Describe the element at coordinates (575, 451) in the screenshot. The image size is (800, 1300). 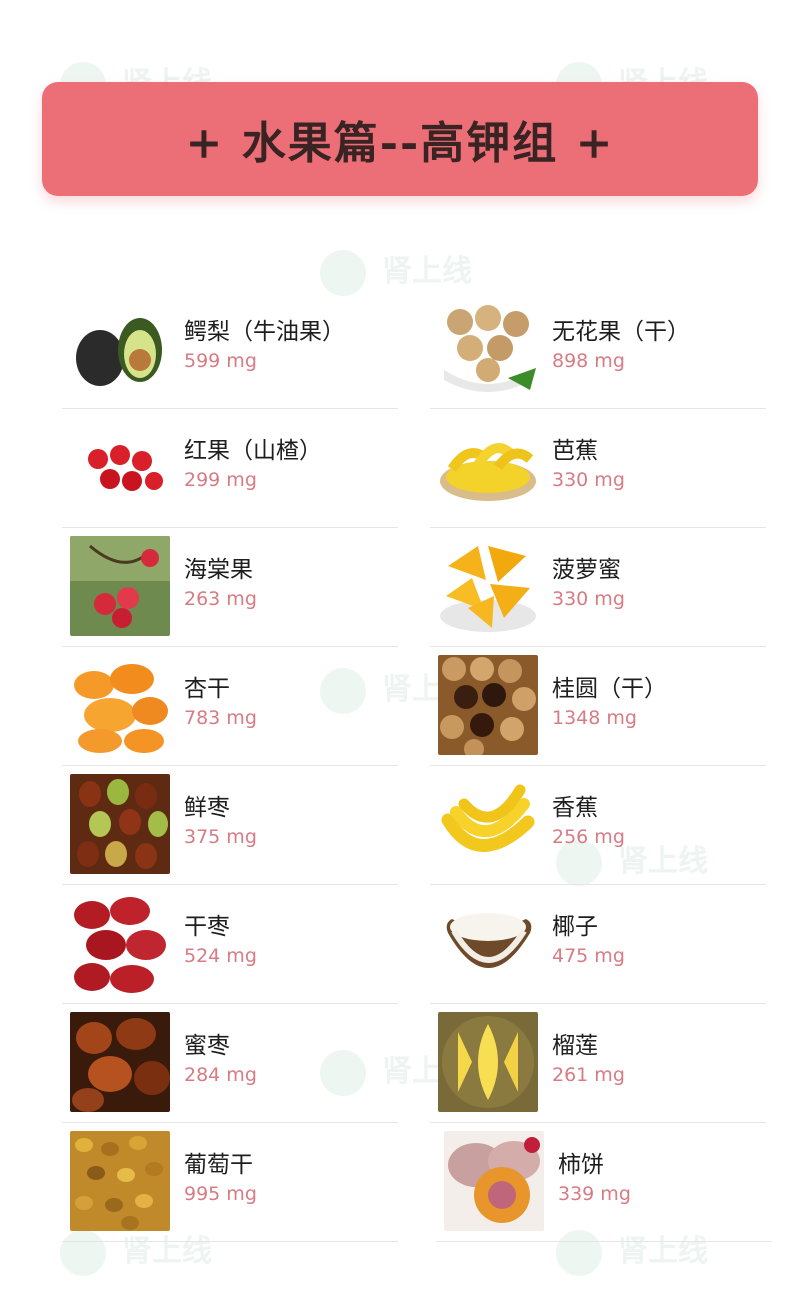
I see `fruit-name: 芭蕉` at that location.